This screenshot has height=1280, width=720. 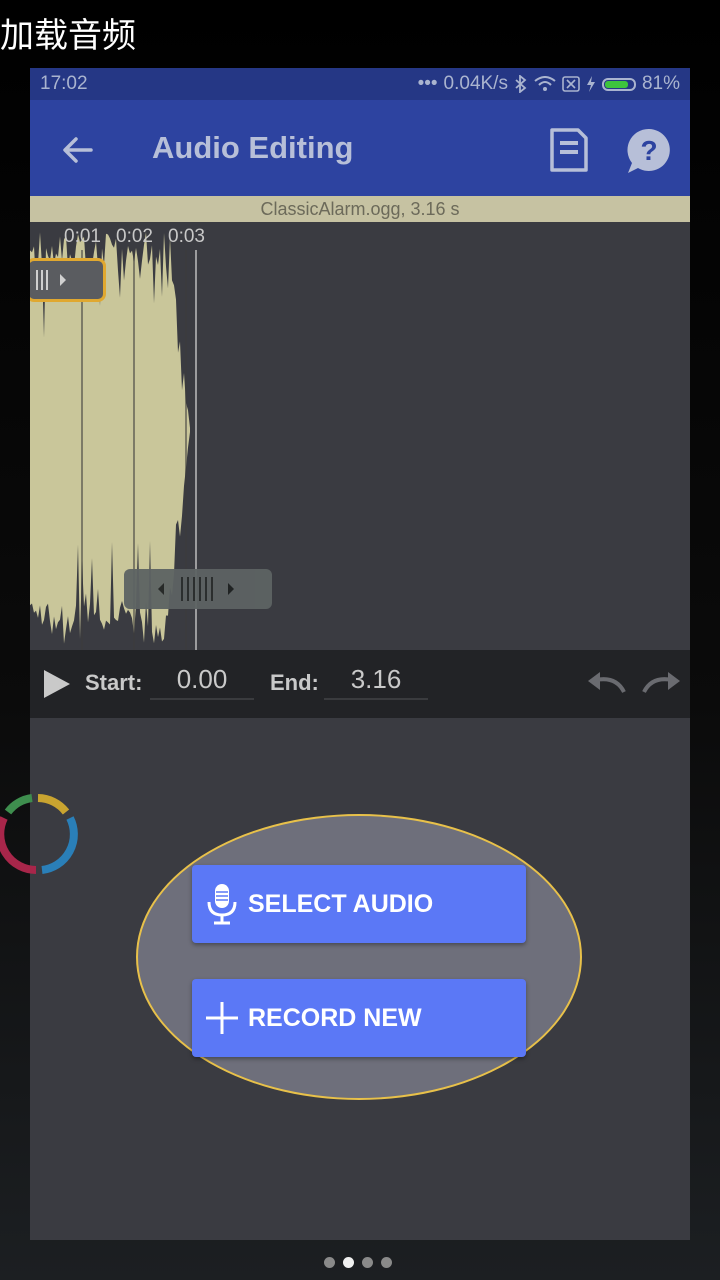 What do you see at coordinates (39, 834) in the screenshot?
I see `loading-spinner-icon` at bounding box center [39, 834].